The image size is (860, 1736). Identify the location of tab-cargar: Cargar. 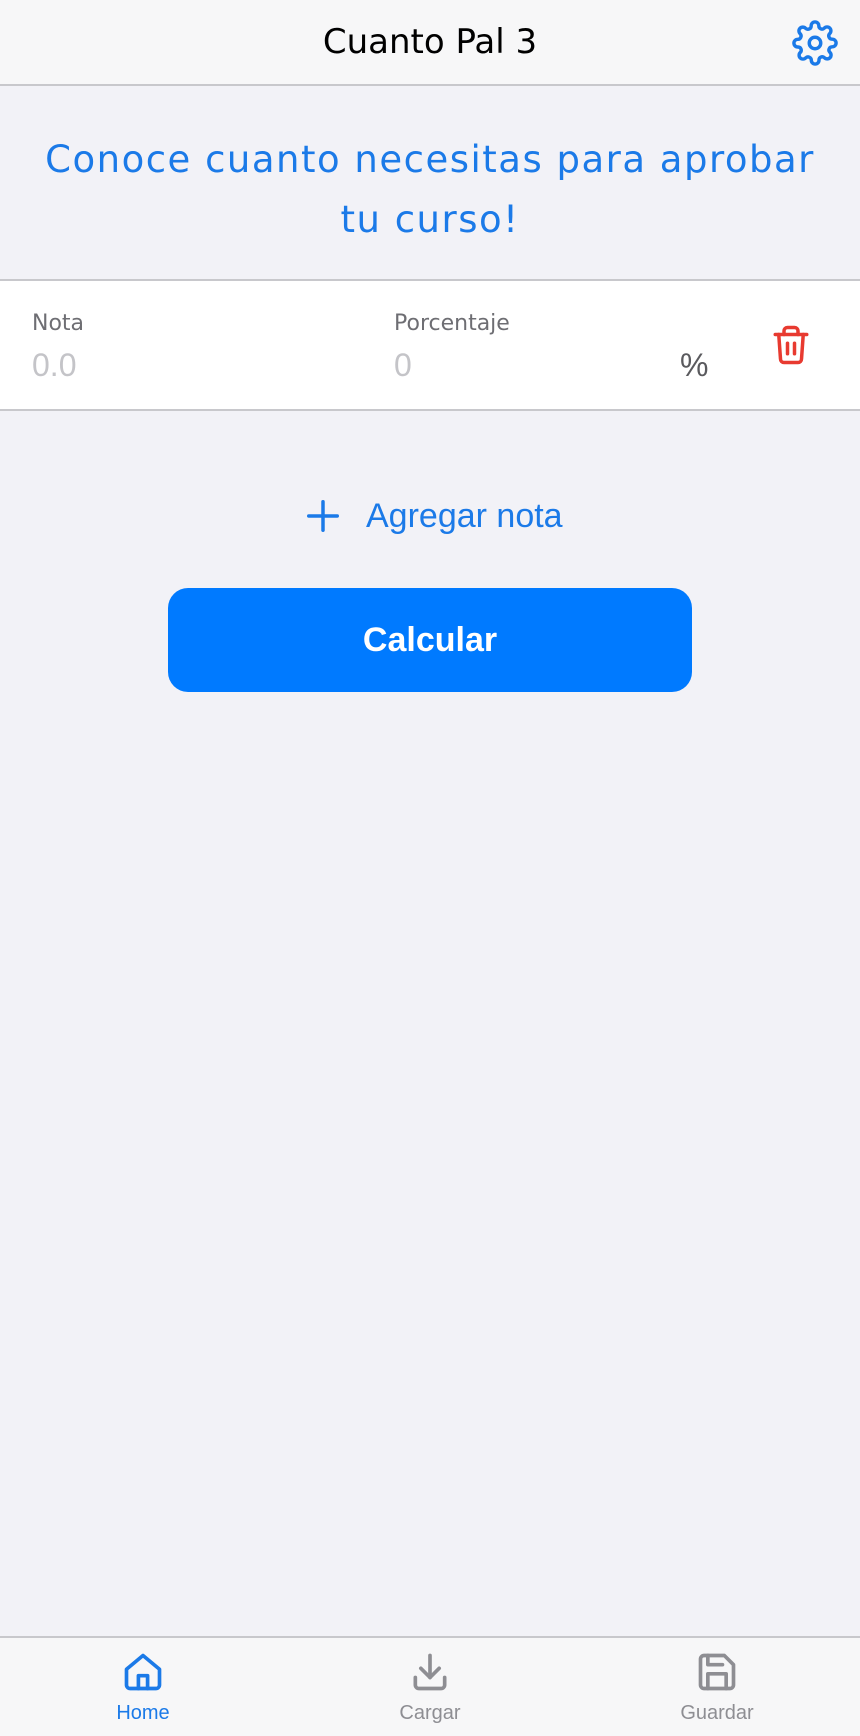
(430, 1687).